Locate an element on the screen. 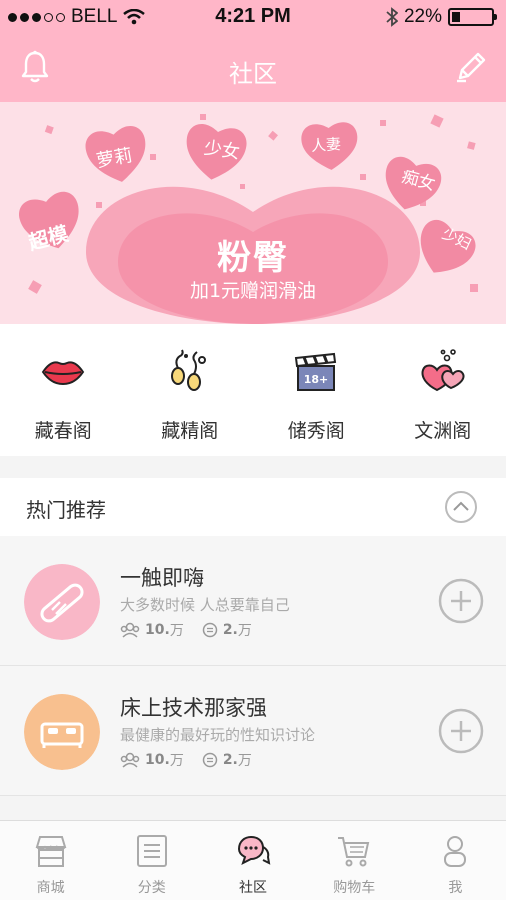 The image size is (506, 900). category-cangchun: 藏春阁 is located at coordinates (63, 390).